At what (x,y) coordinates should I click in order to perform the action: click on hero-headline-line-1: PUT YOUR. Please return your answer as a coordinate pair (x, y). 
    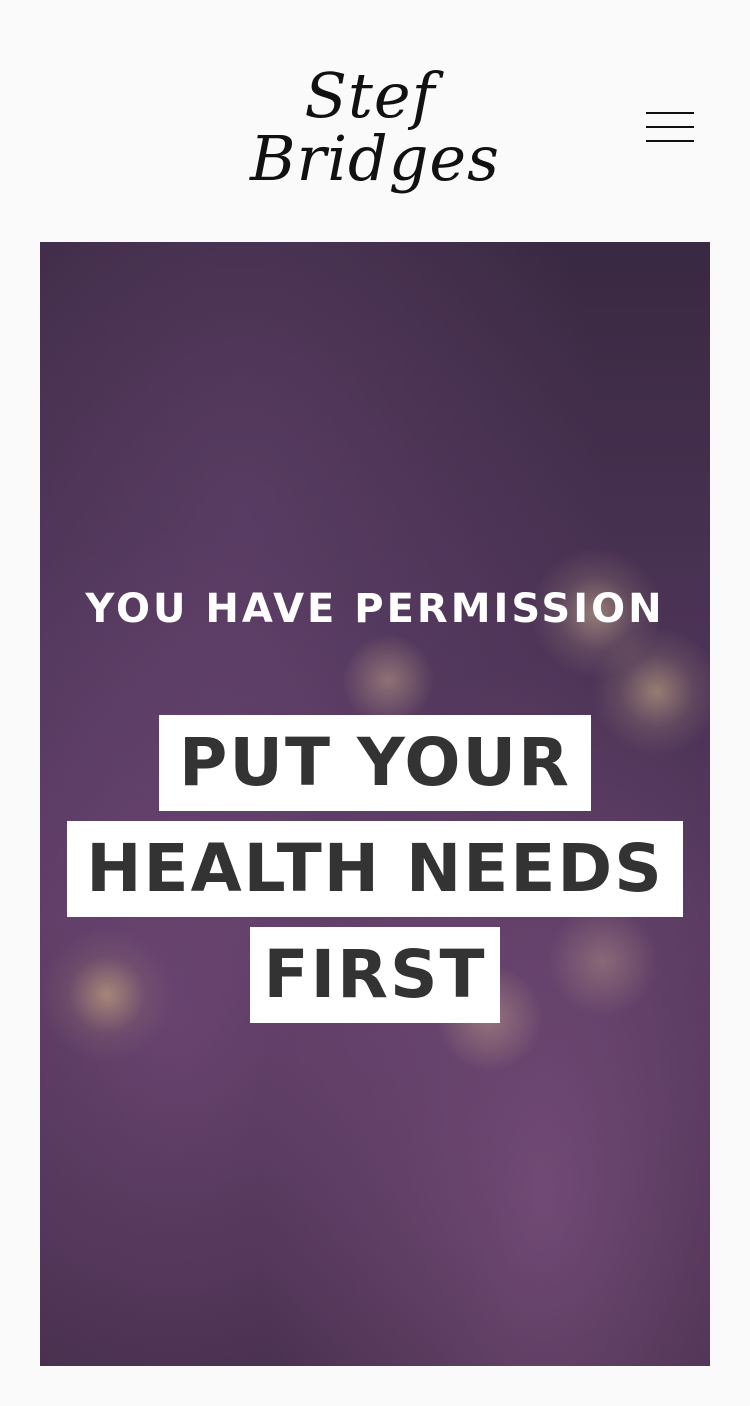
    Looking at the image, I should click on (375, 763).